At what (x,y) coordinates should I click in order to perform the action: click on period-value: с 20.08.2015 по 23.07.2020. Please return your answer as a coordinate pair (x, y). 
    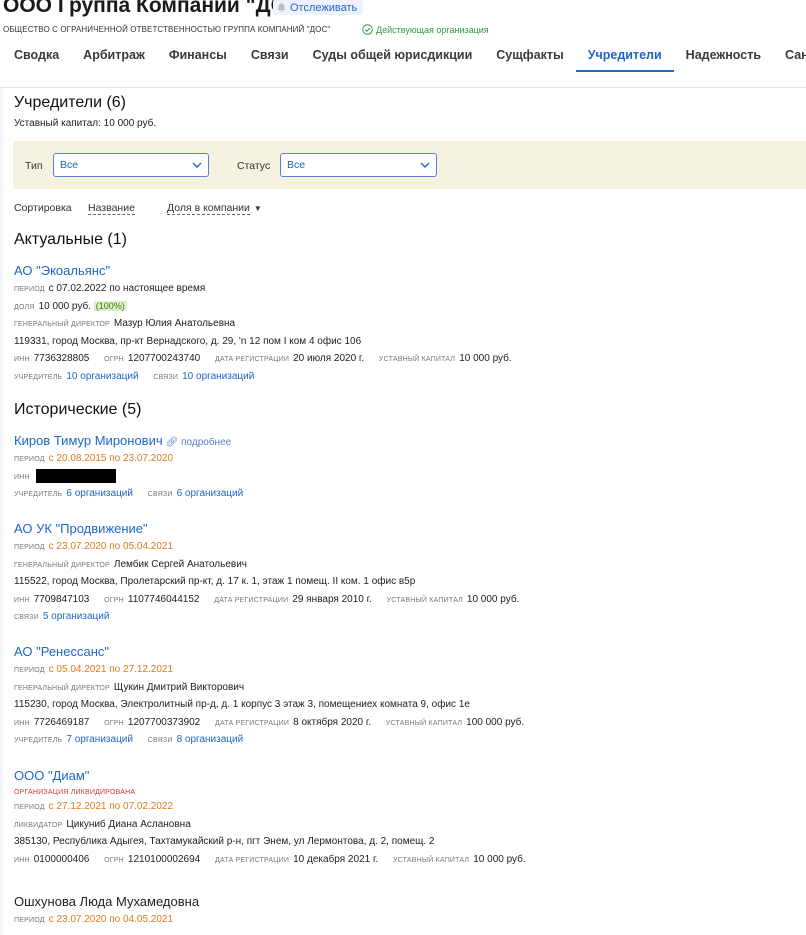
    Looking at the image, I should click on (111, 458).